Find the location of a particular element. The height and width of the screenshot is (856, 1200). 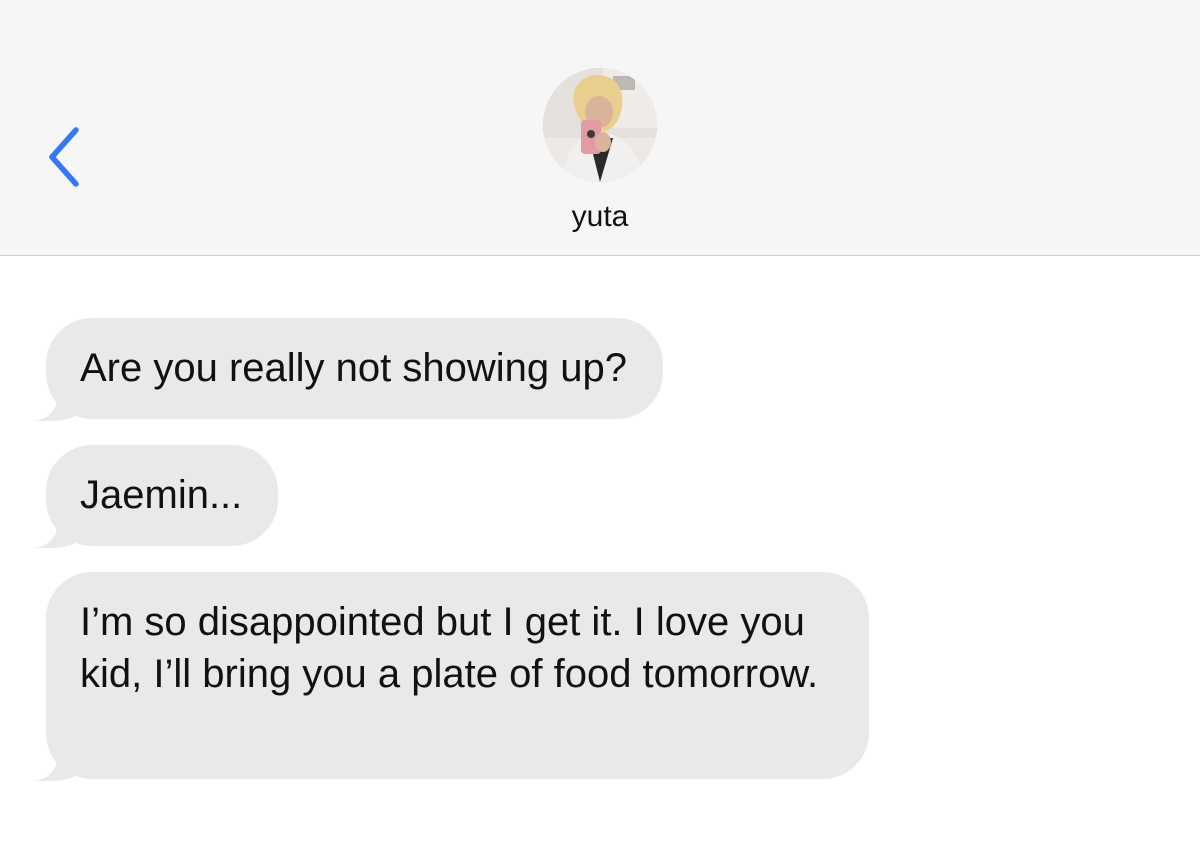

incoming-message-bubble: Are you really not showing up? is located at coordinates (348, 369).